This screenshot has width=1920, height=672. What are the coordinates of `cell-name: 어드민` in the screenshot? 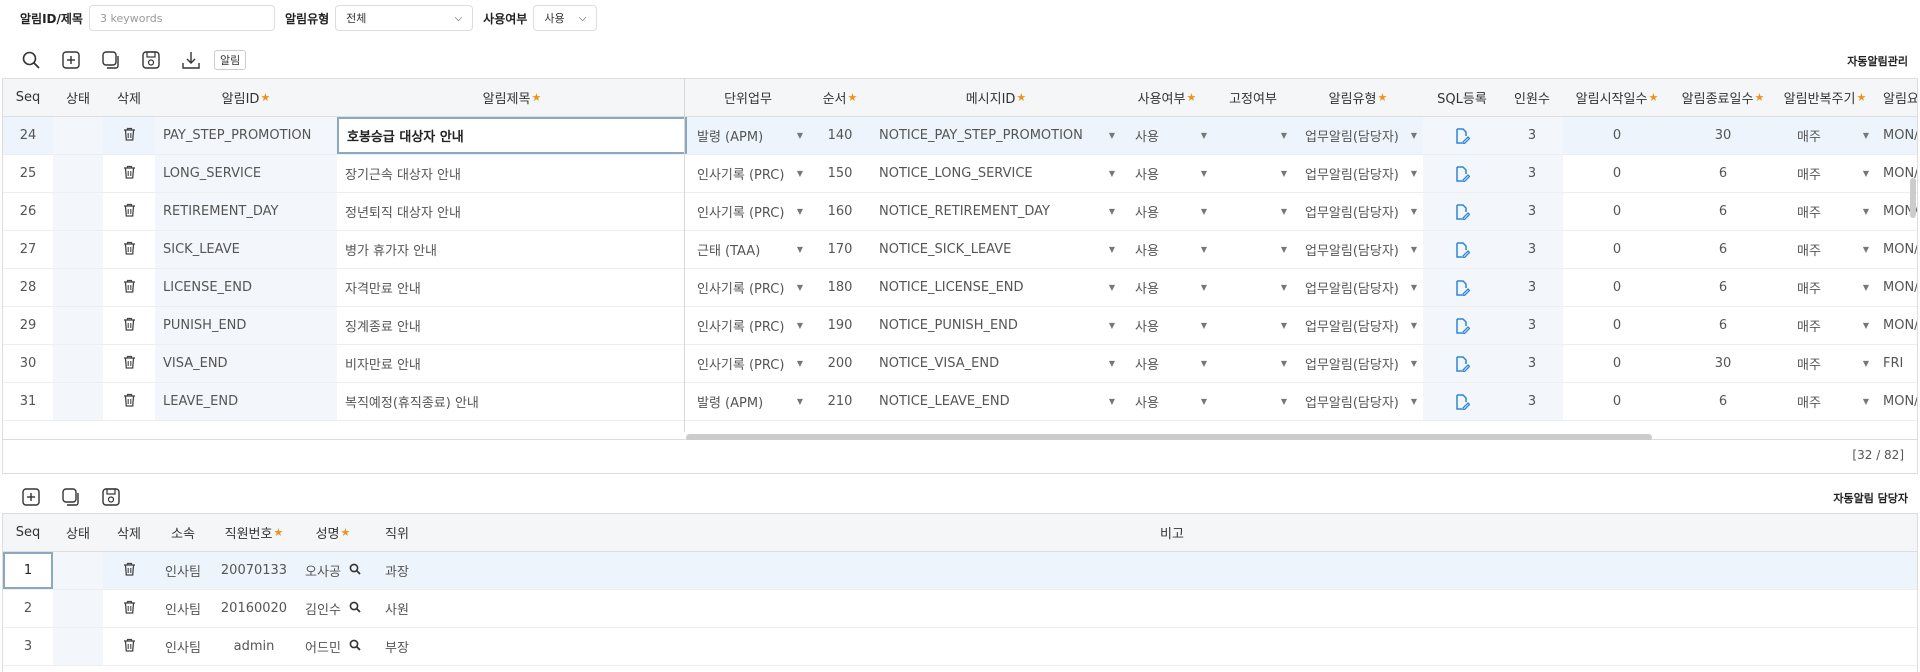 It's located at (333, 646).